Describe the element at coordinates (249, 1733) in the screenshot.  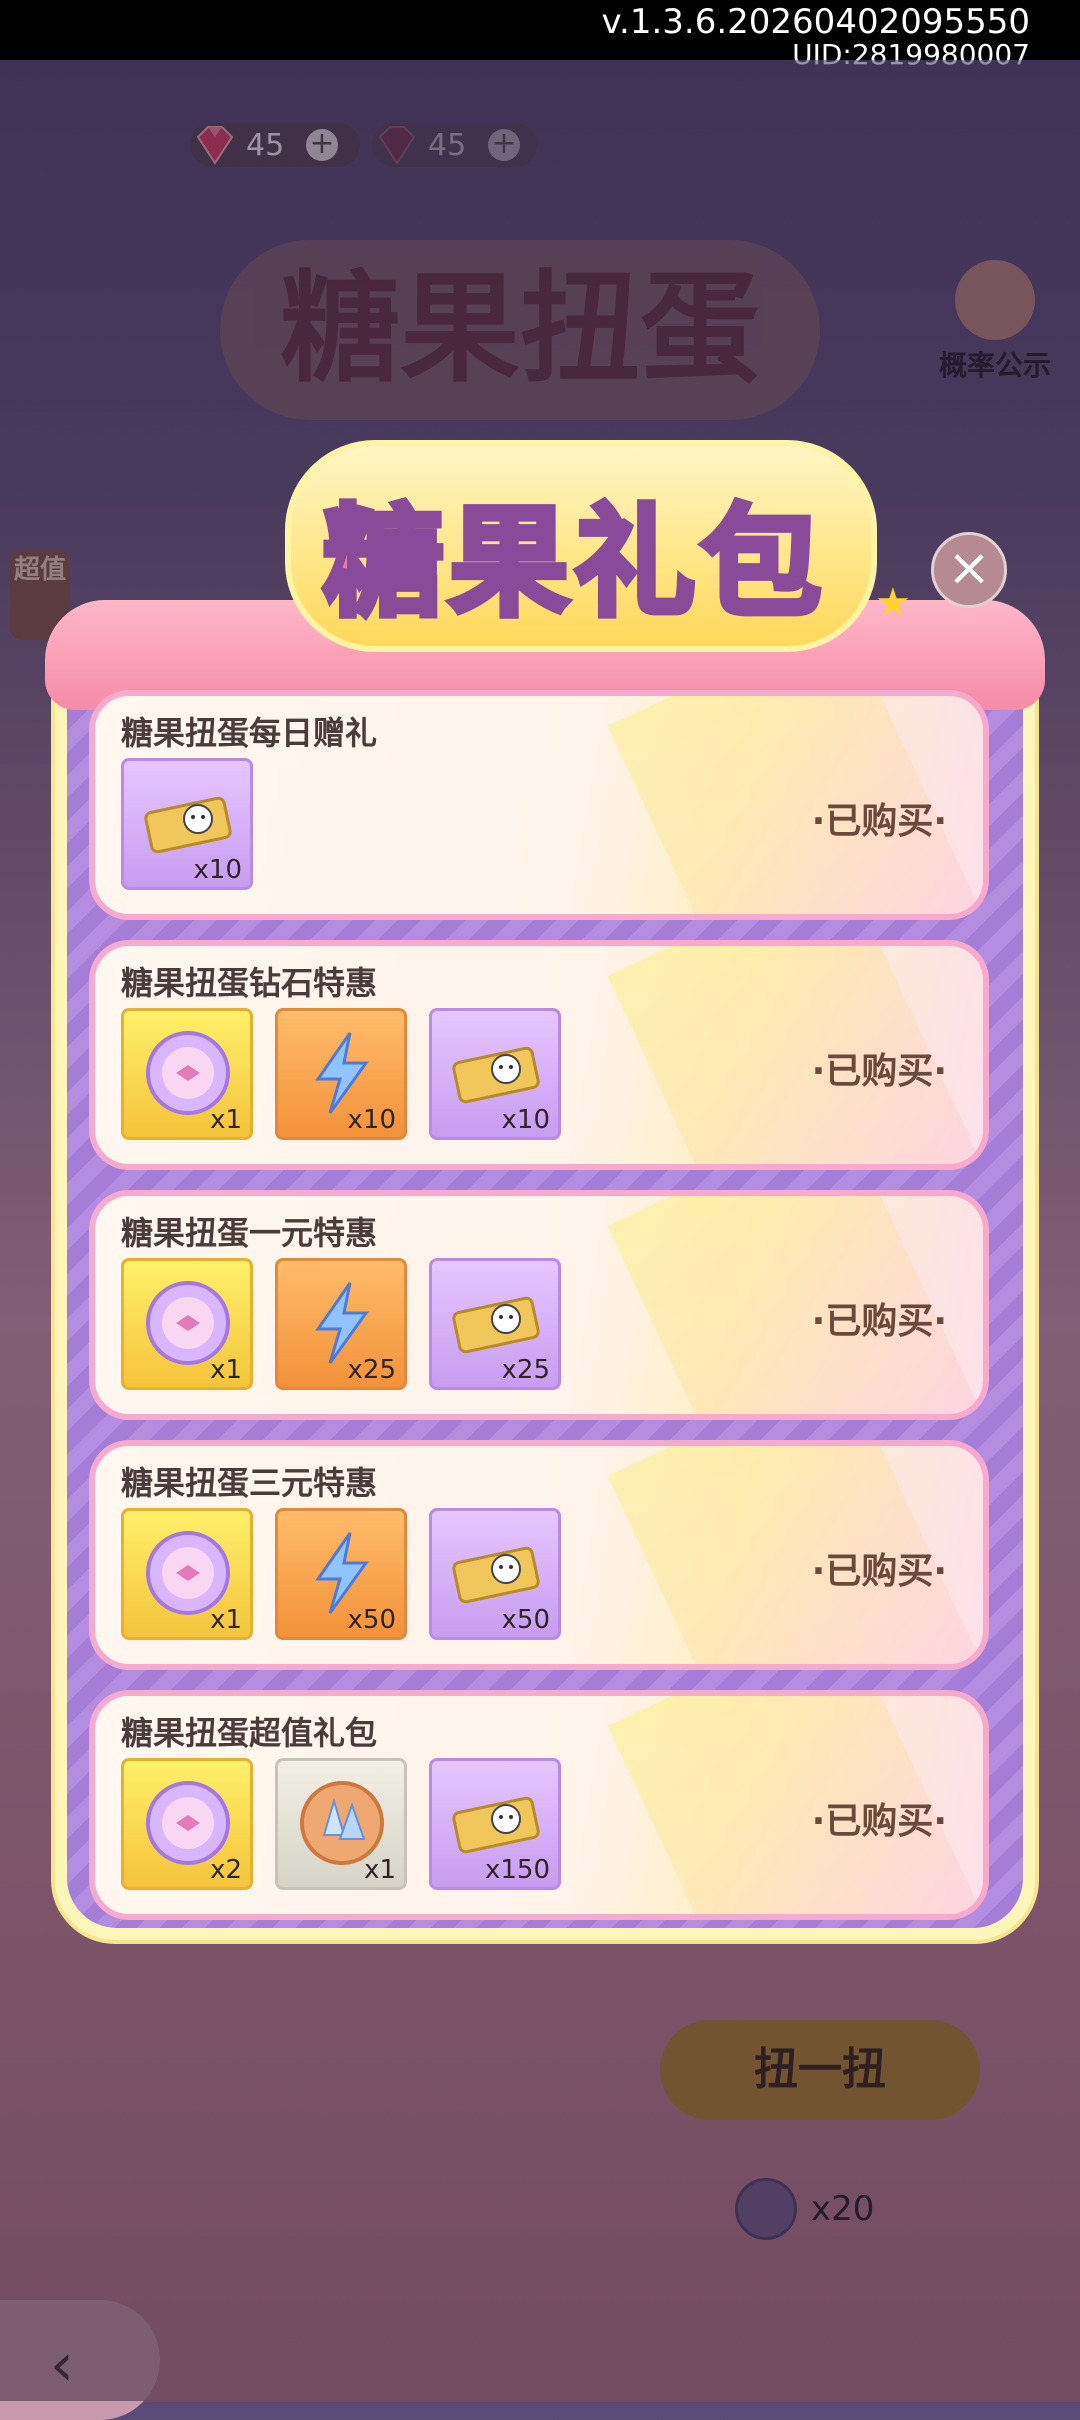
I see `pack-title: 糖果扭蛋超值礼包` at that location.